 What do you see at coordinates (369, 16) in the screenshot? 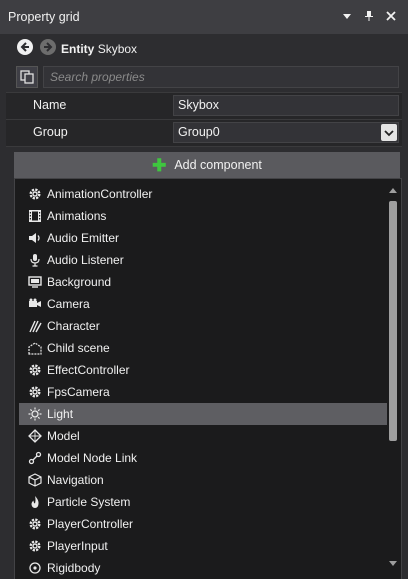
I see `pin-icon` at bounding box center [369, 16].